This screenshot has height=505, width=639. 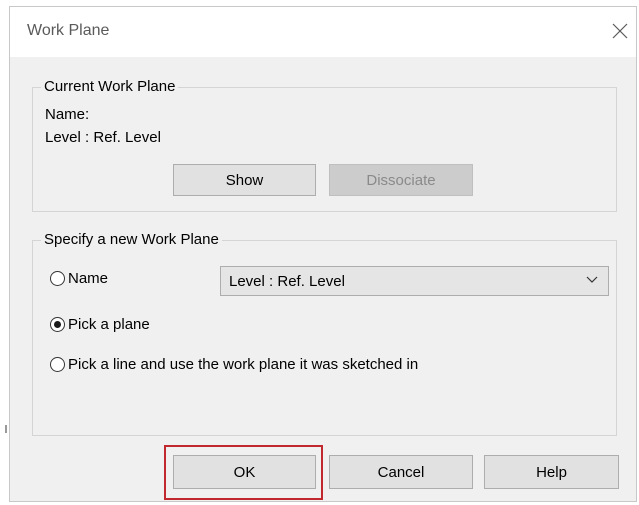 I want to click on radio-name-option: Name, so click(x=79, y=278).